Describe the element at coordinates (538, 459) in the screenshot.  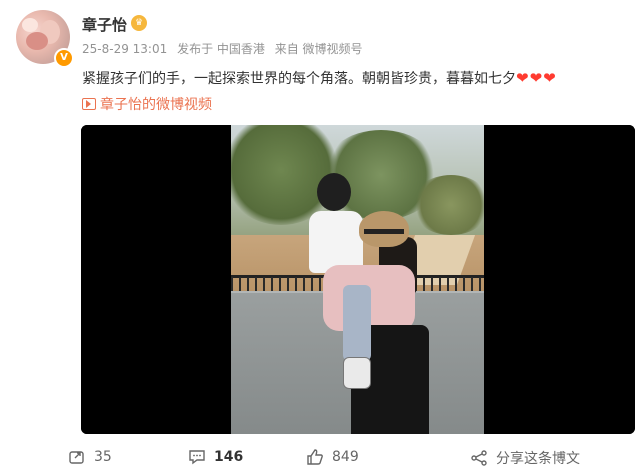
I see `share-label: 分享这条博文` at that location.